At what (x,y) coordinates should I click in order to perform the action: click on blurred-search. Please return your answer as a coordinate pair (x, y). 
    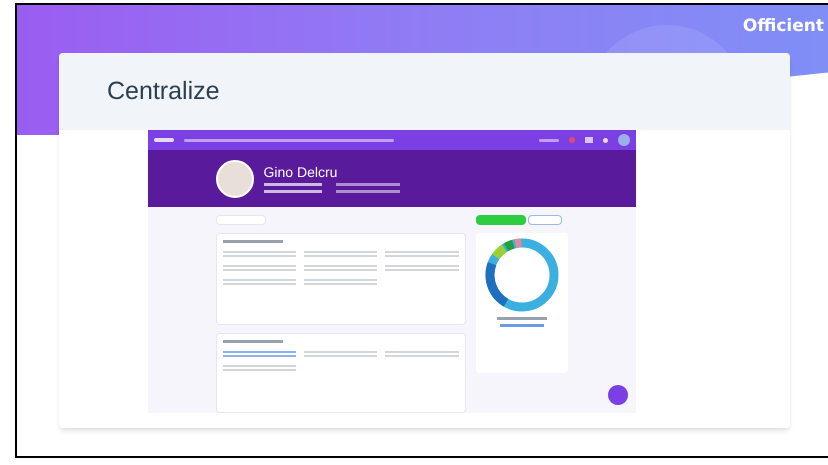
    Looking at the image, I should click on (548, 140).